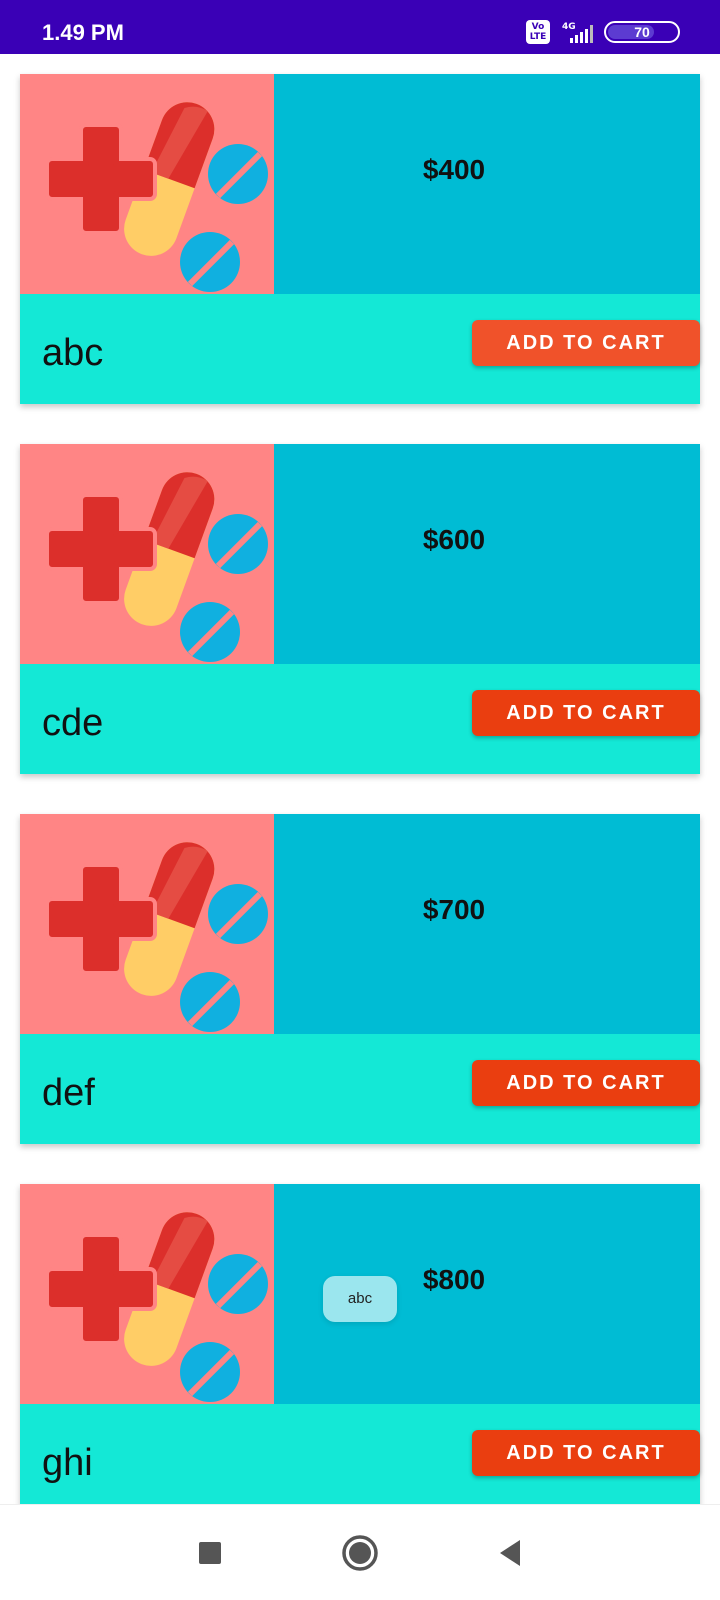  What do you see at coordinates (67, 1463) in the screenshot?
I see `product-name: ghi` at bounding box center [67, 1463].